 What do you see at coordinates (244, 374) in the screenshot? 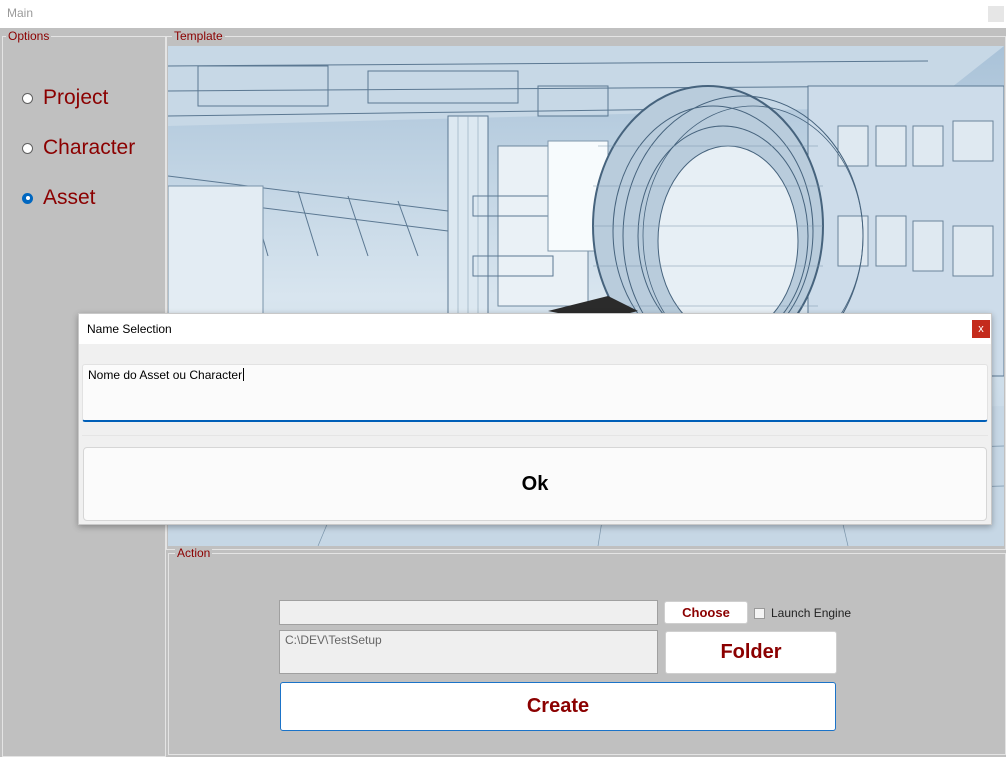
I see `text-caret` at bounding box center [244, 374].